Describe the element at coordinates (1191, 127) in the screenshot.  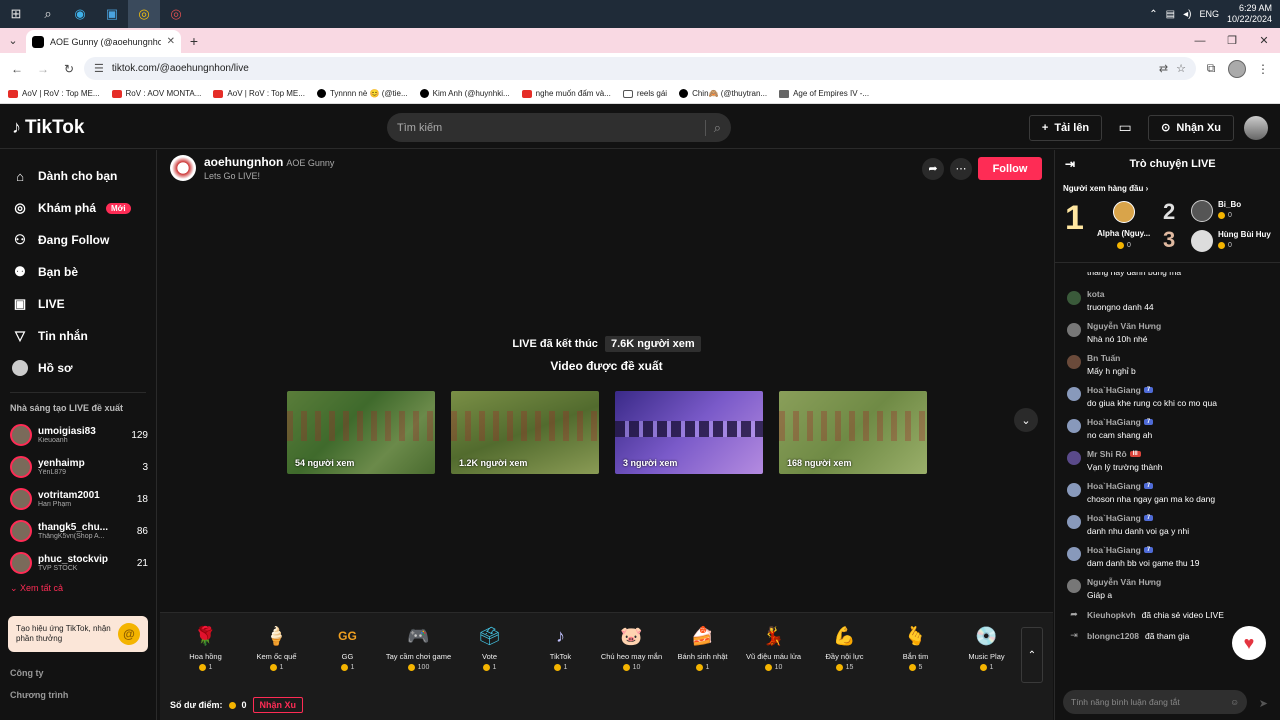
I see `get-coins-button: ⊙ Nhận Xu` at that location.